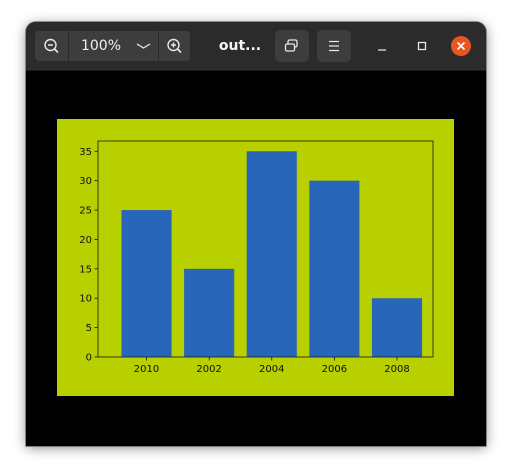  Describe the element at coordinates (209, 312) in the screenshot. I see `bar-2002` at that location.